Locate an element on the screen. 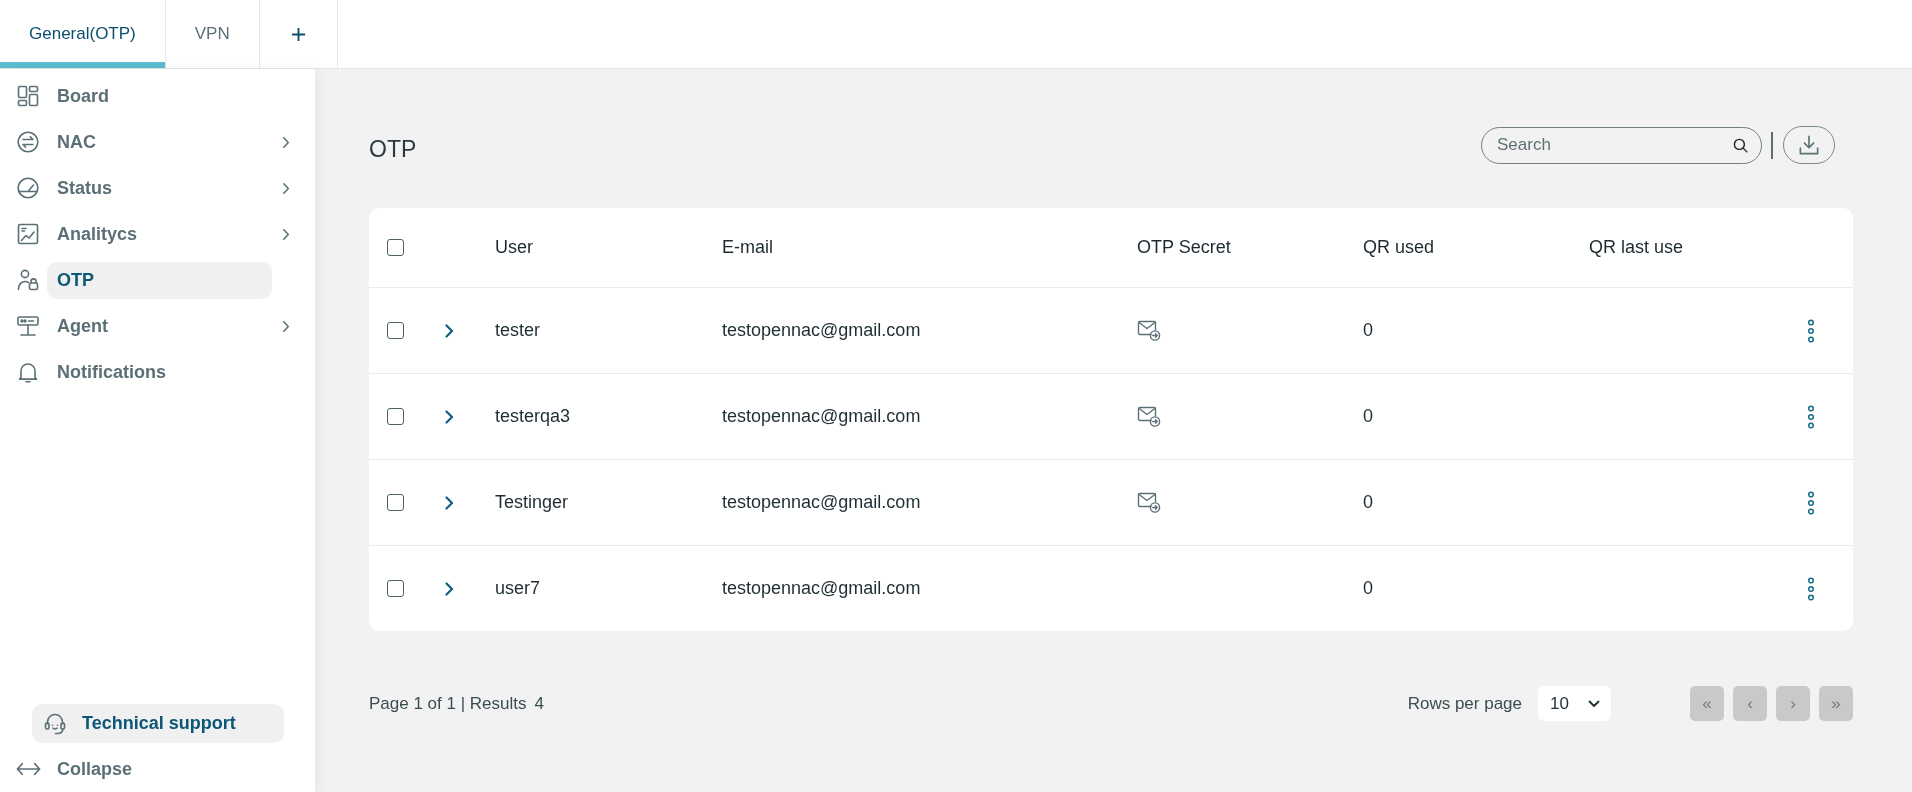 The width and height of the screenshot is (1912, 792). double-arrow-icon is located at coordinates (28, 769).